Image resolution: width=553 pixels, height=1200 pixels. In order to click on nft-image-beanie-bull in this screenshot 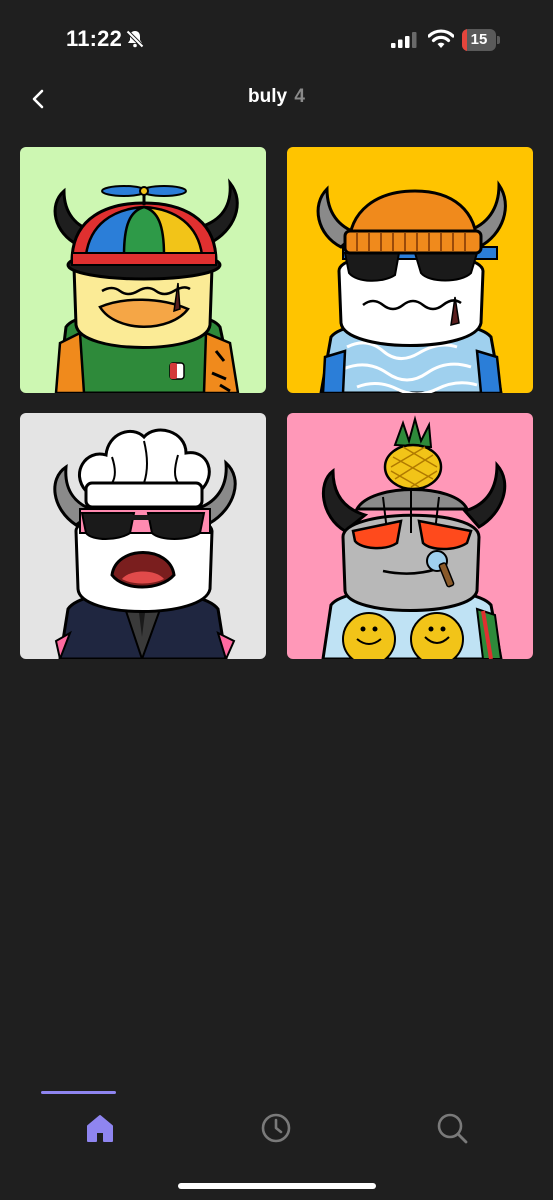, I will do `click(410, 270)`.